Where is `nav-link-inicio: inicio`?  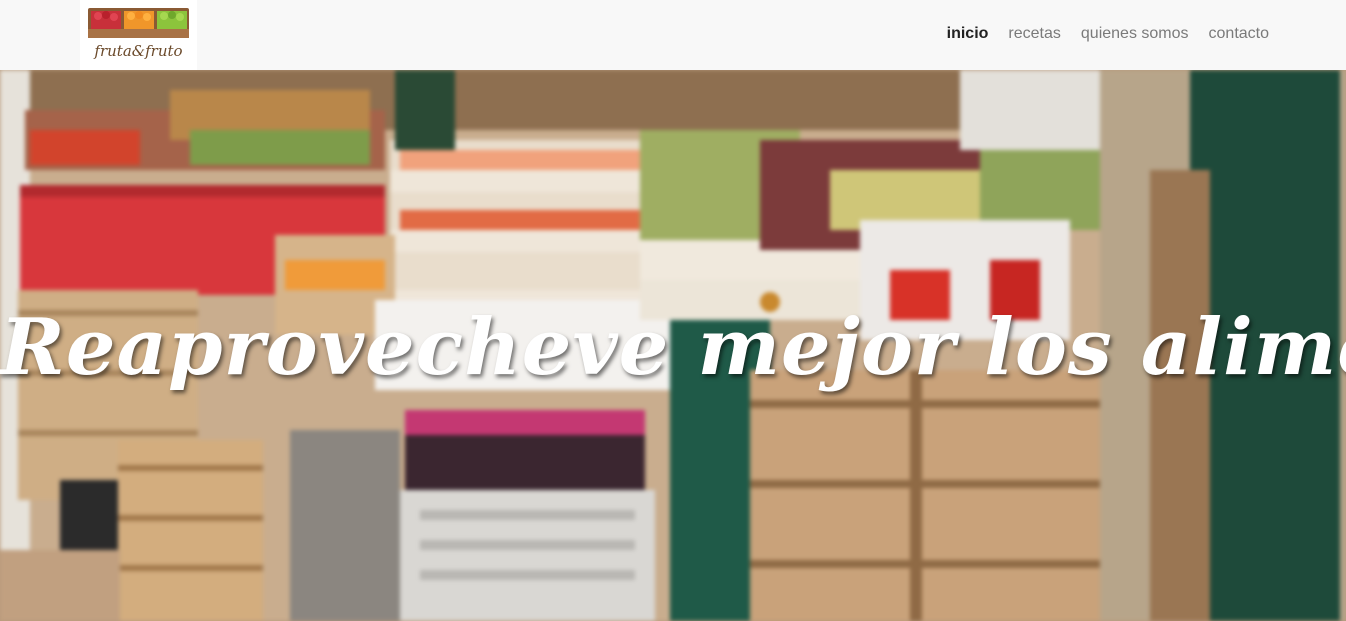
nav-link-inicio: inicio is located at coordinates (968, 34).